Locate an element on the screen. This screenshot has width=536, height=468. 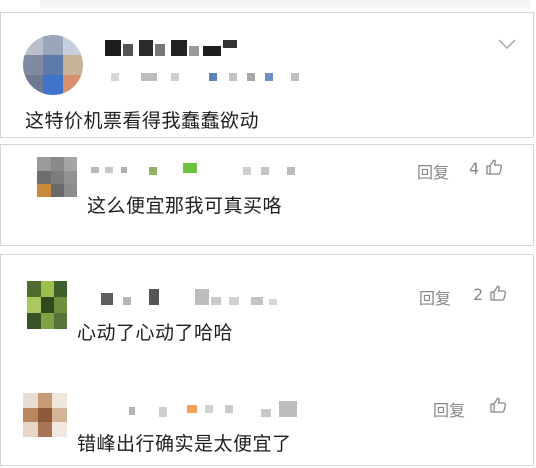
top-edge is located at coordinates (285, 5).